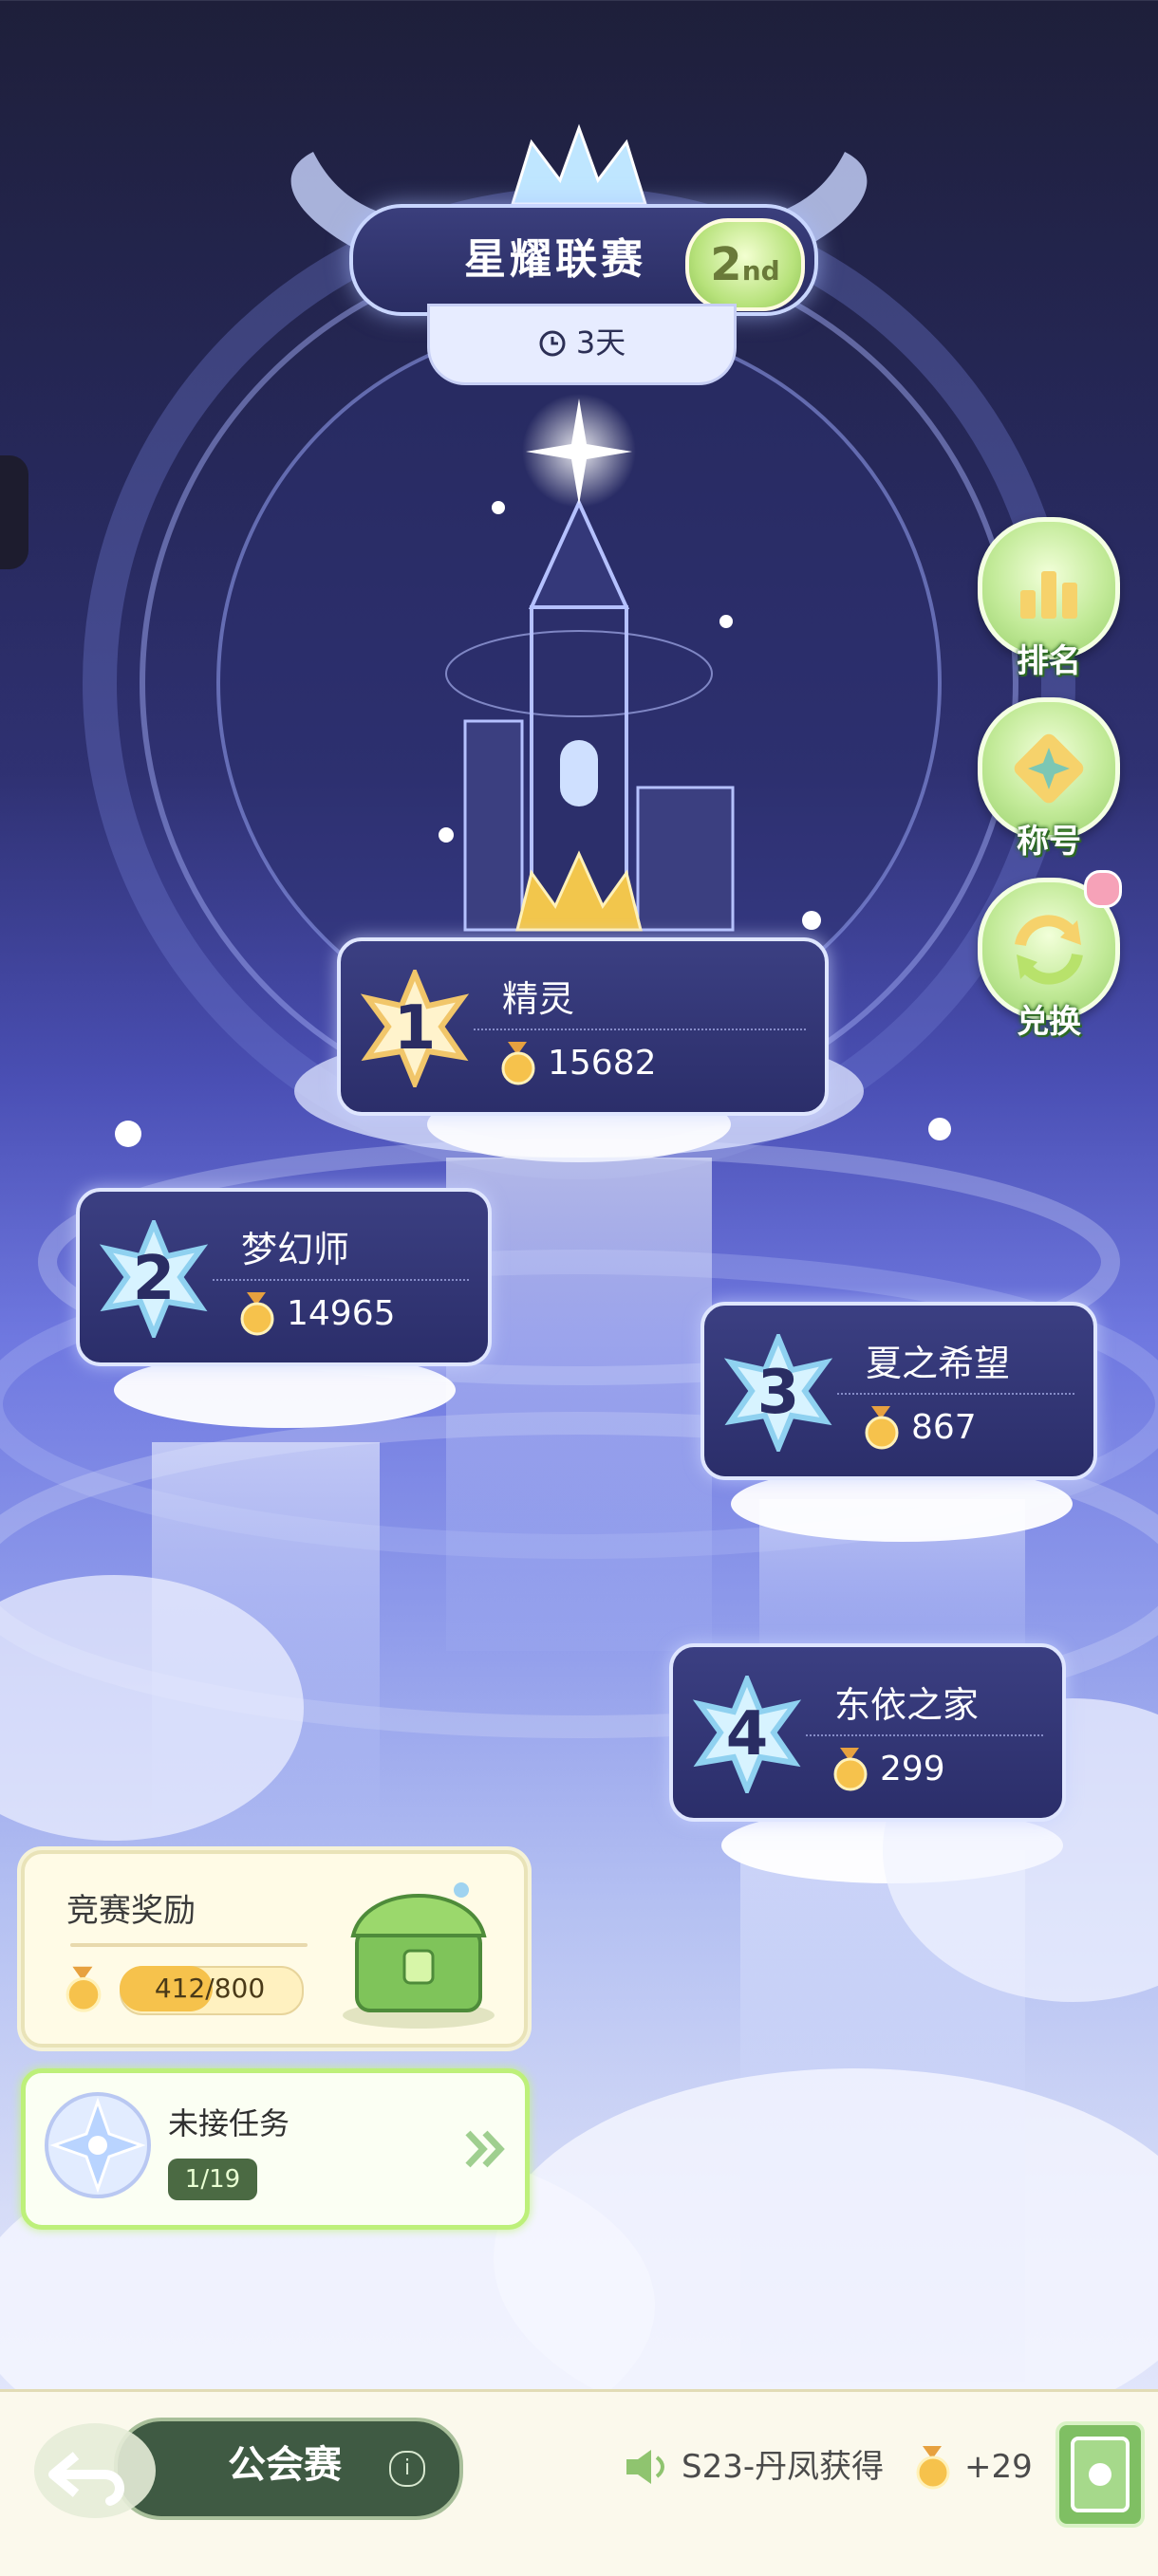 The width and height of the screenshot is (1158, 2576). I want to click on task-count-badge: 1/19, so click(212, 2179).